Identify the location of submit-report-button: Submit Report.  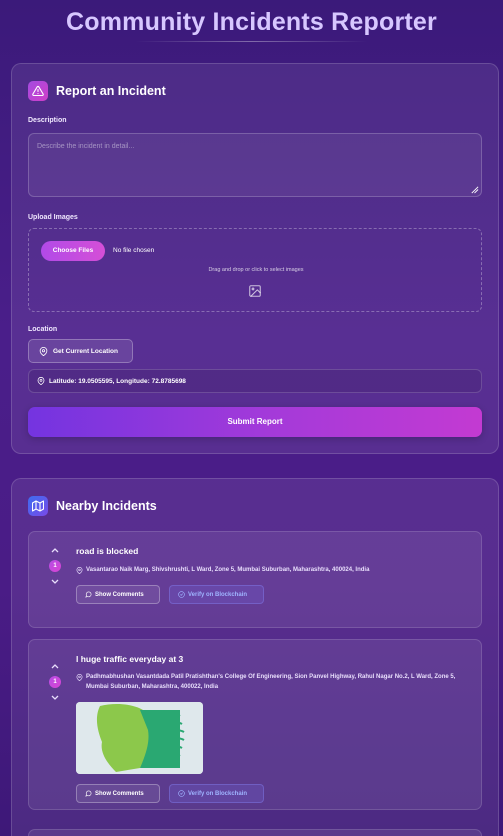
(255, 422).